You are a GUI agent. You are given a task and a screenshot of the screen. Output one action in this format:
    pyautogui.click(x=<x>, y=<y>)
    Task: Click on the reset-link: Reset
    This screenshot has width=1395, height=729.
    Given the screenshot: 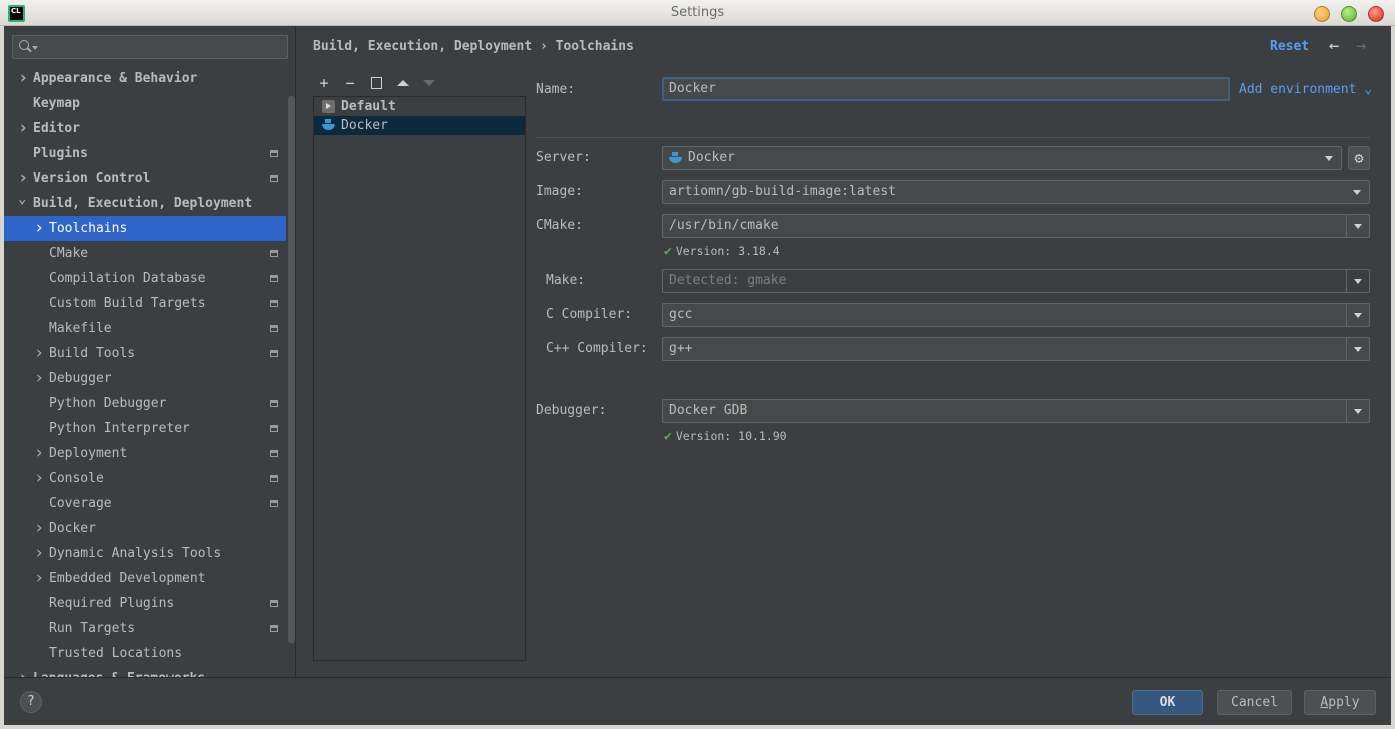 What is the action you would take?
    pyautogui.click(x=1289, y=46)
    